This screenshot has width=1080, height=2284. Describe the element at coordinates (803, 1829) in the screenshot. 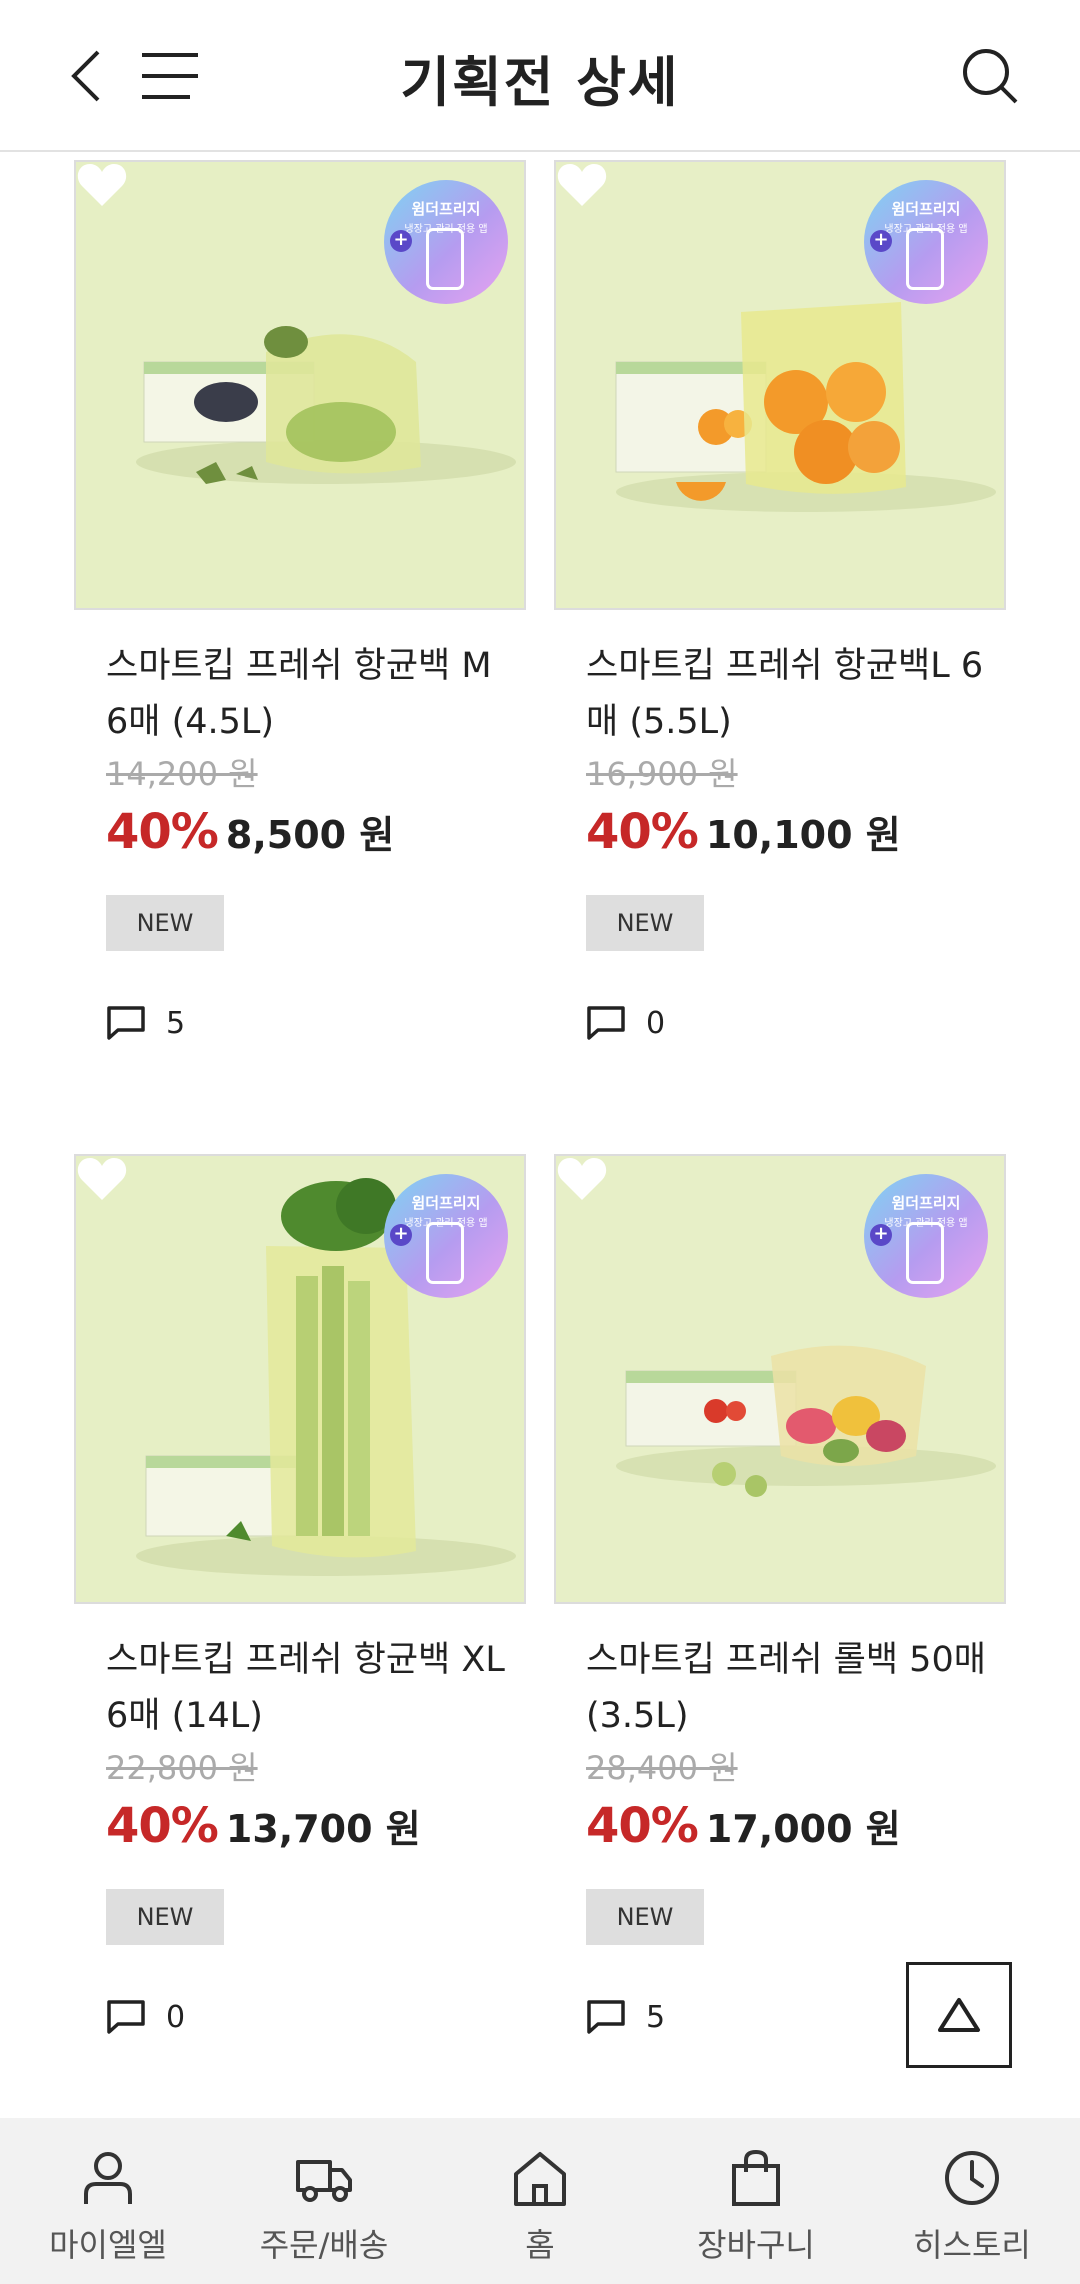

I see `sale-price: 17,000 원` at that location.